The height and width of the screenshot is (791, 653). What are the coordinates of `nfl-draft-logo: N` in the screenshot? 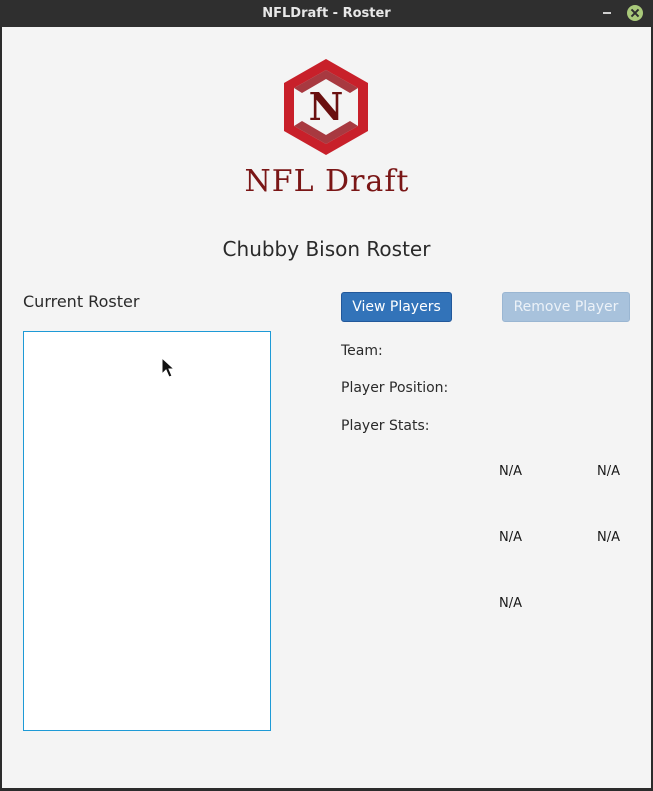 It's located at (326, 107).